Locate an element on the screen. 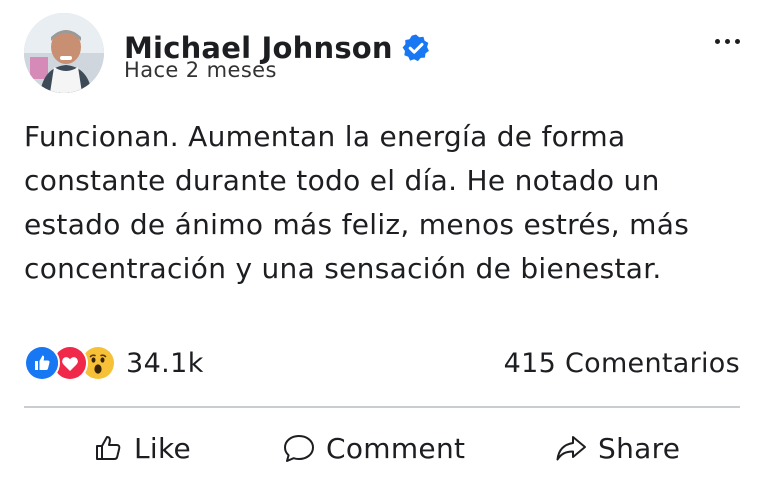 The image size is (768, 488). post-stats: 34.1k 415 Comentarios is located at coordinates (382, 364).